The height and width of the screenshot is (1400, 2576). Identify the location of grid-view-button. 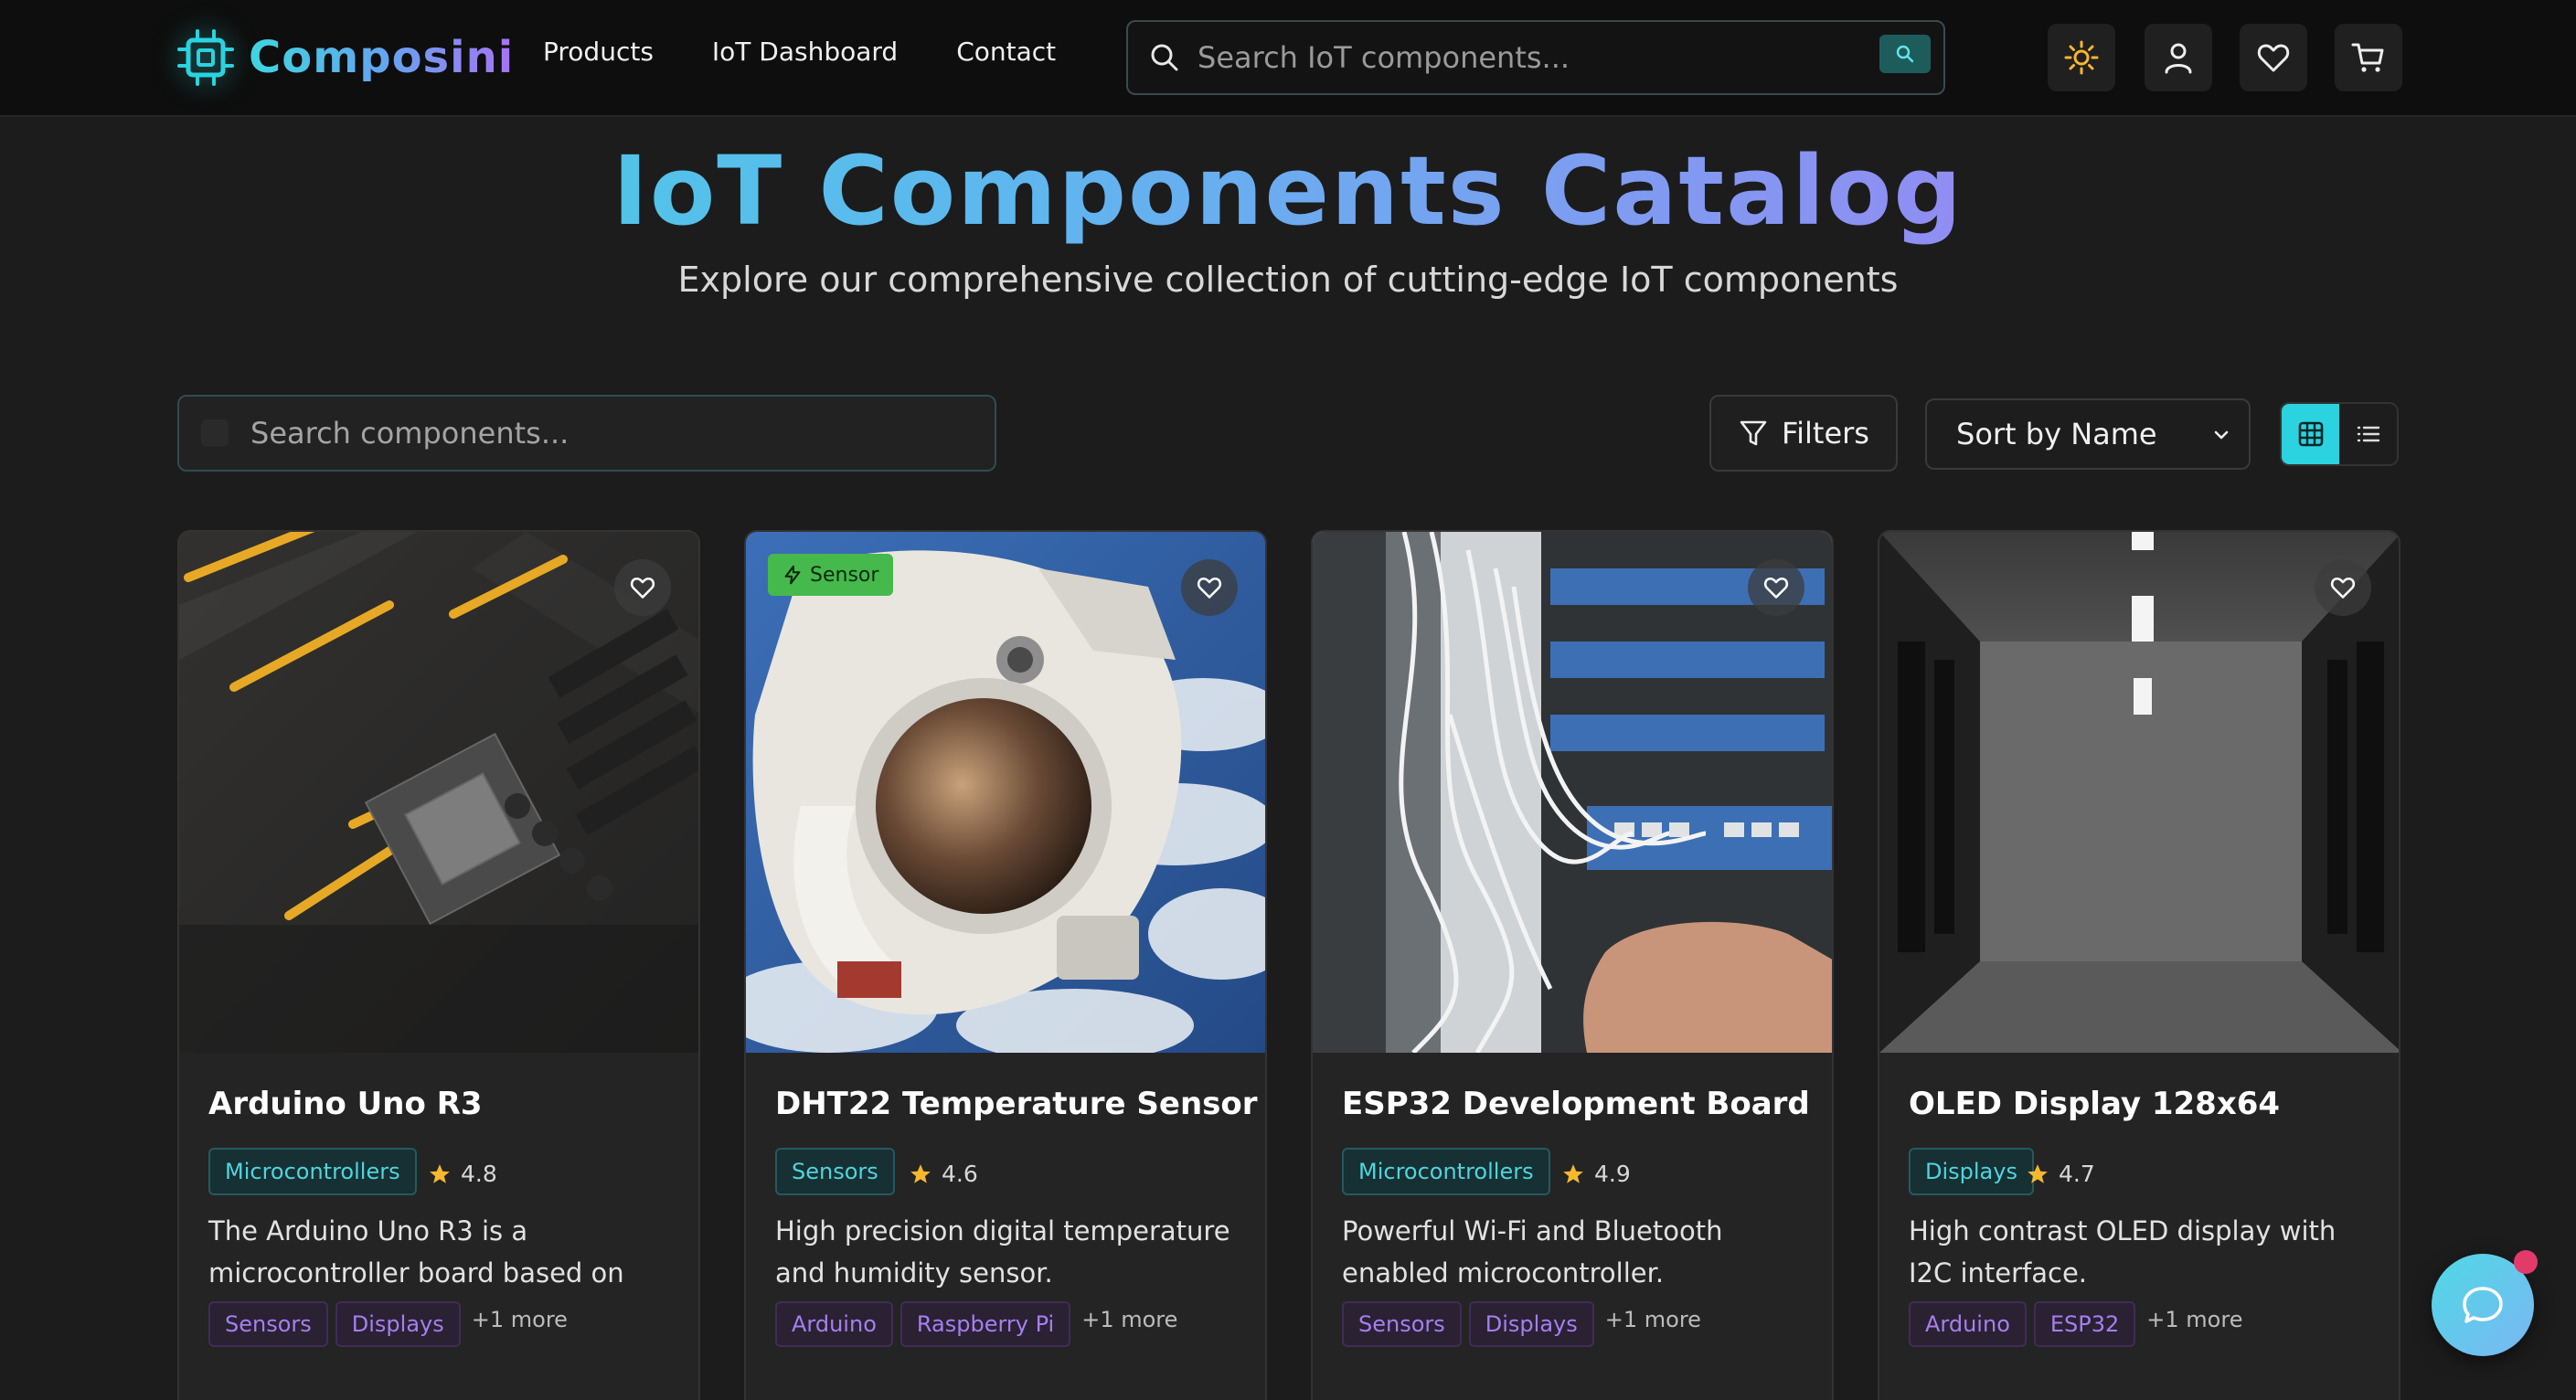
(2310, 434).